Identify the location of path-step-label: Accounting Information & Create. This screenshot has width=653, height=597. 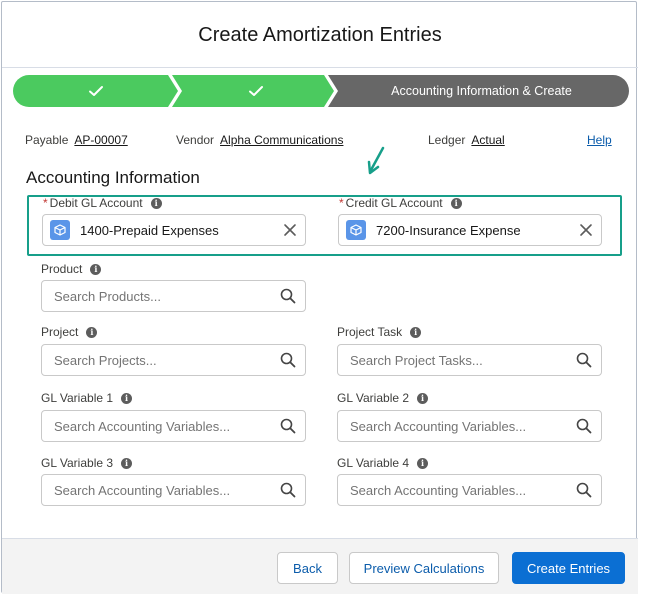
(481, 91).